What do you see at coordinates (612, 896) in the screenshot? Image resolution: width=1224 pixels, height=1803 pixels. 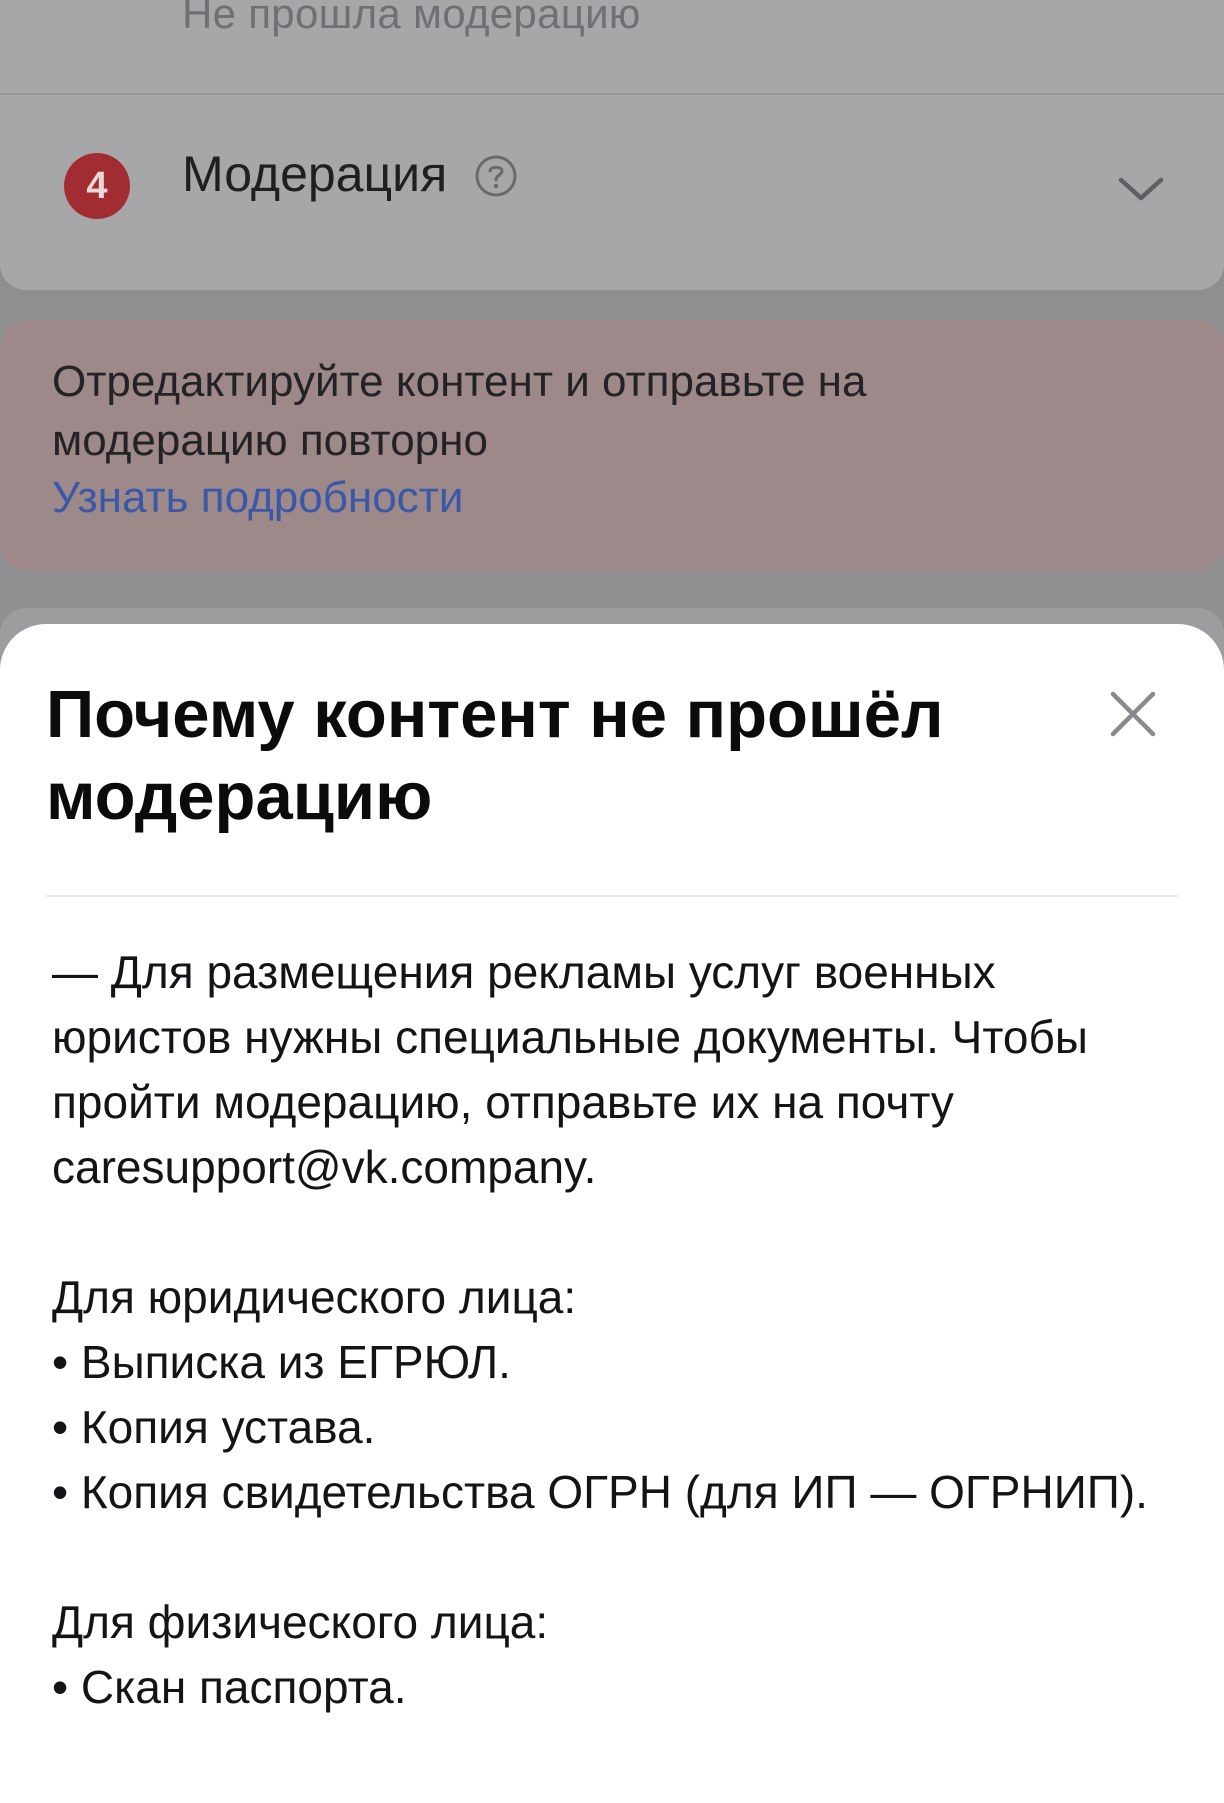 I see `sheet-divider` at bounding box center [612, 896].